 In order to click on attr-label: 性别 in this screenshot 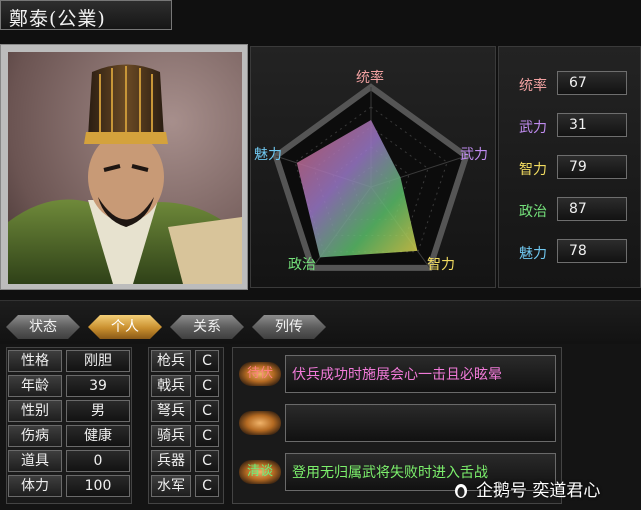, I will do `click(35, 411)`.